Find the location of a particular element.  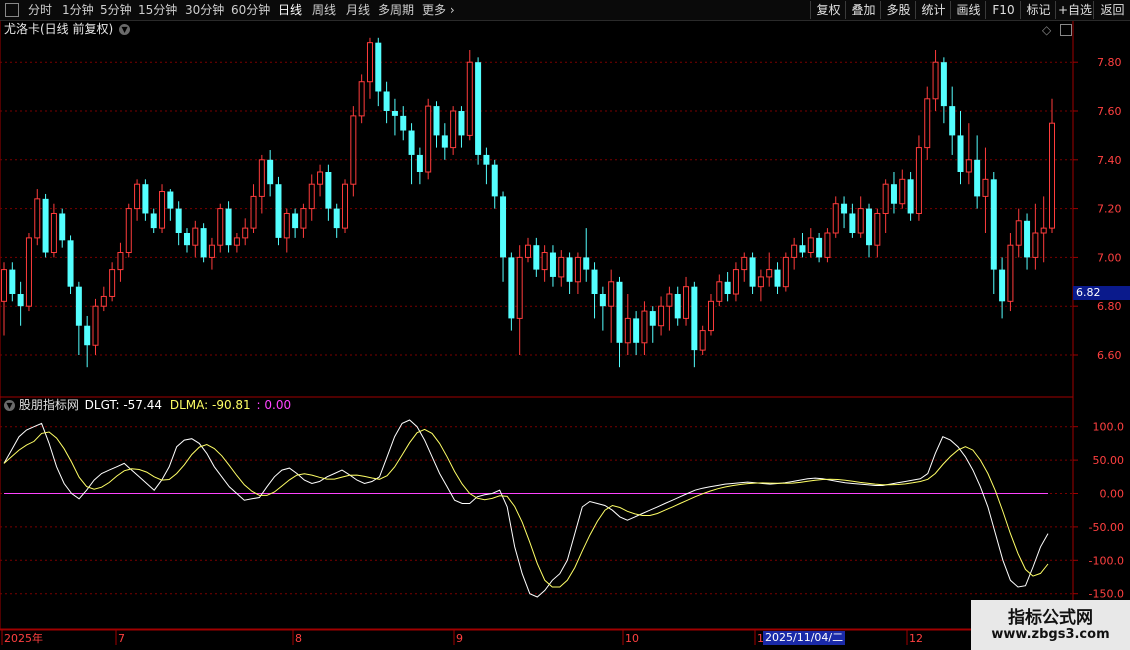

window-menu-icon is located at coordinates (12, 10).